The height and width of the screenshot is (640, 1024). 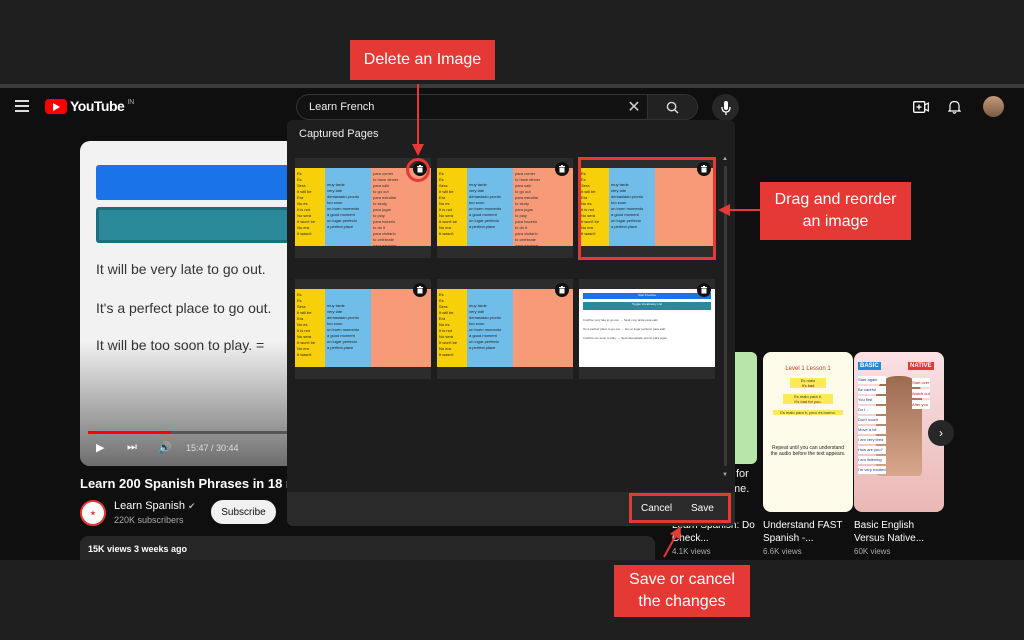 What do you see at coordinates (682, 591) in the screenshot?
I see `callout-save: Save or cancel the changes` at bounding box center [682, 591].